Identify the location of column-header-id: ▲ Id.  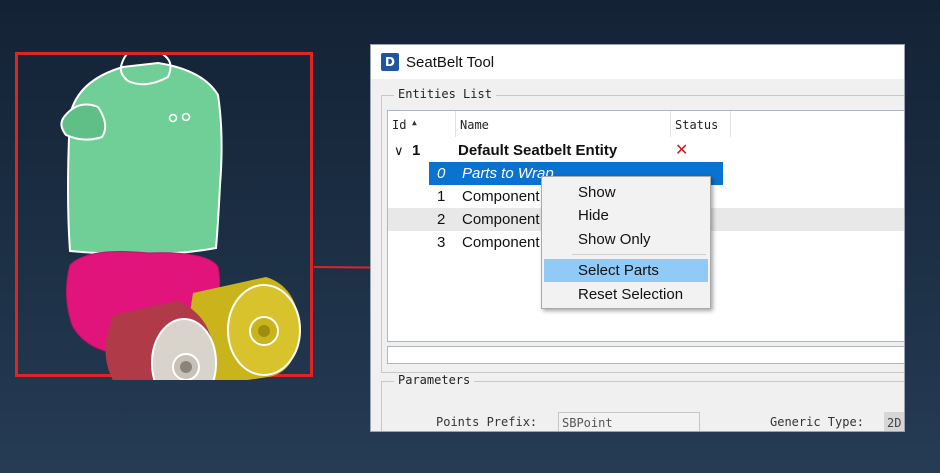
(422, 124).